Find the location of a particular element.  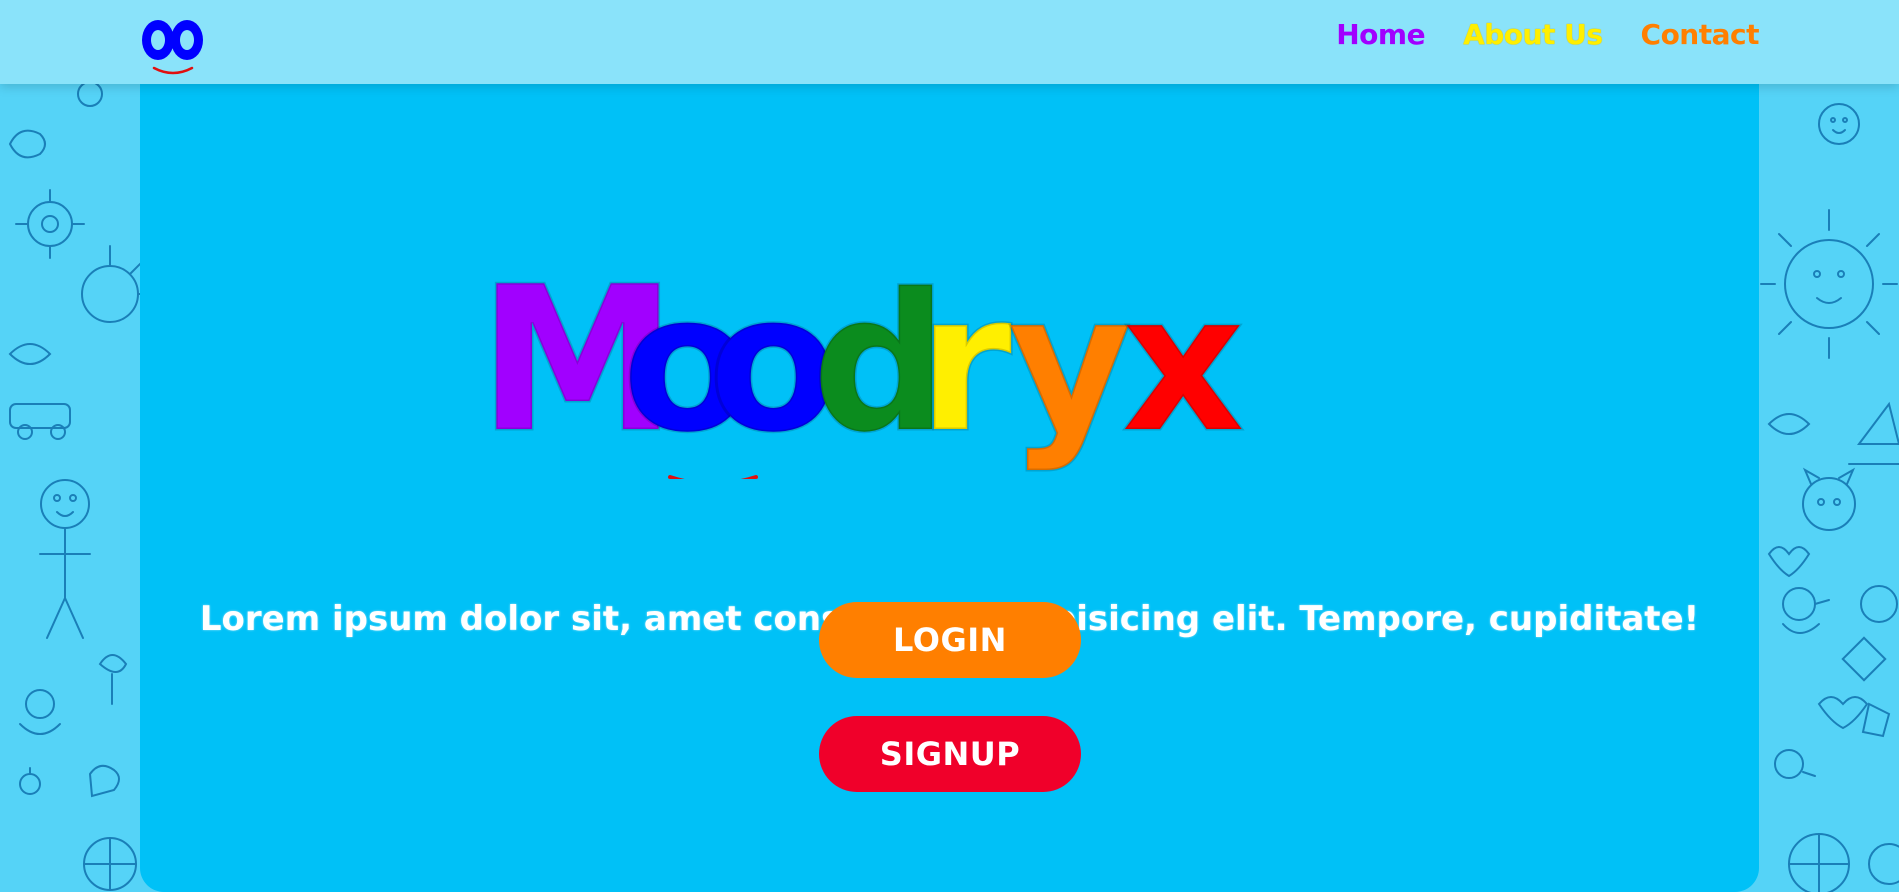

nav-link-home: Home is located at coordinates (1380, 34).